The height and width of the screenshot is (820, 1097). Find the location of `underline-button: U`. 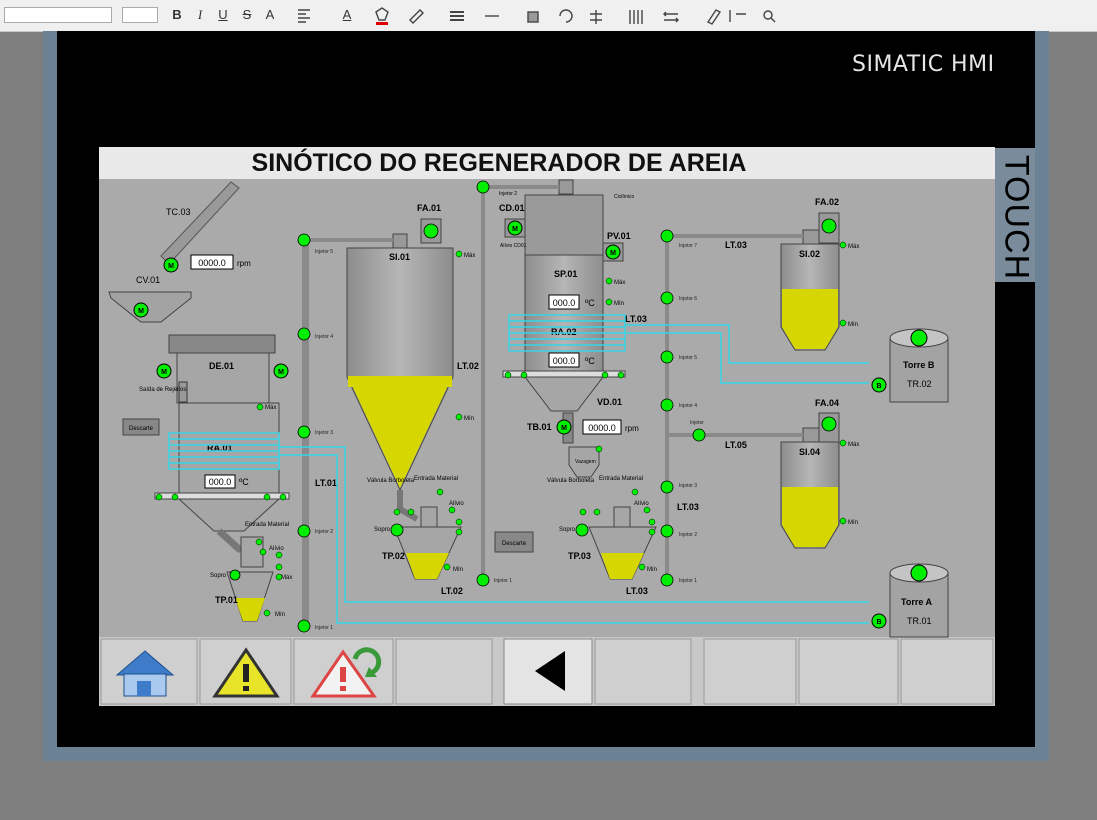

underline-button: U is located at coordinates (223, 15).